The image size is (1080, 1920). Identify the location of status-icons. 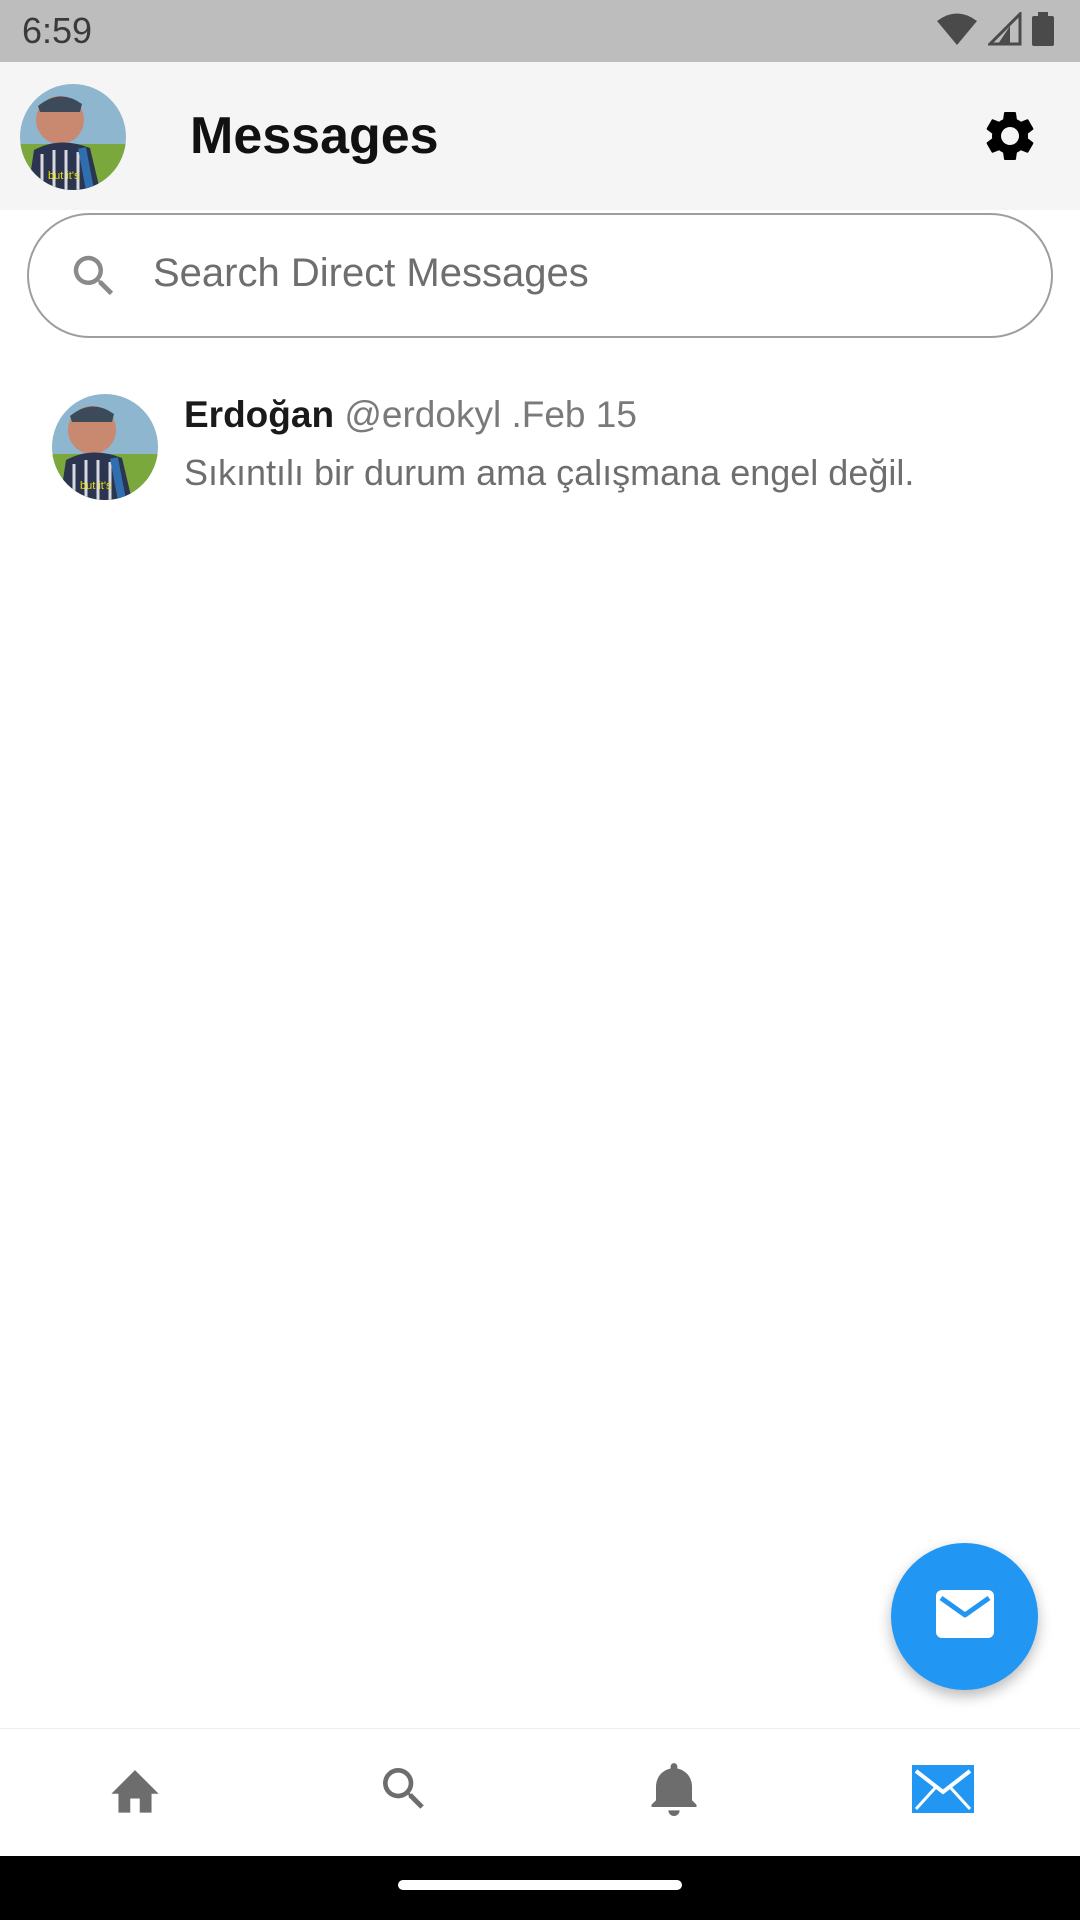
(995, 30).